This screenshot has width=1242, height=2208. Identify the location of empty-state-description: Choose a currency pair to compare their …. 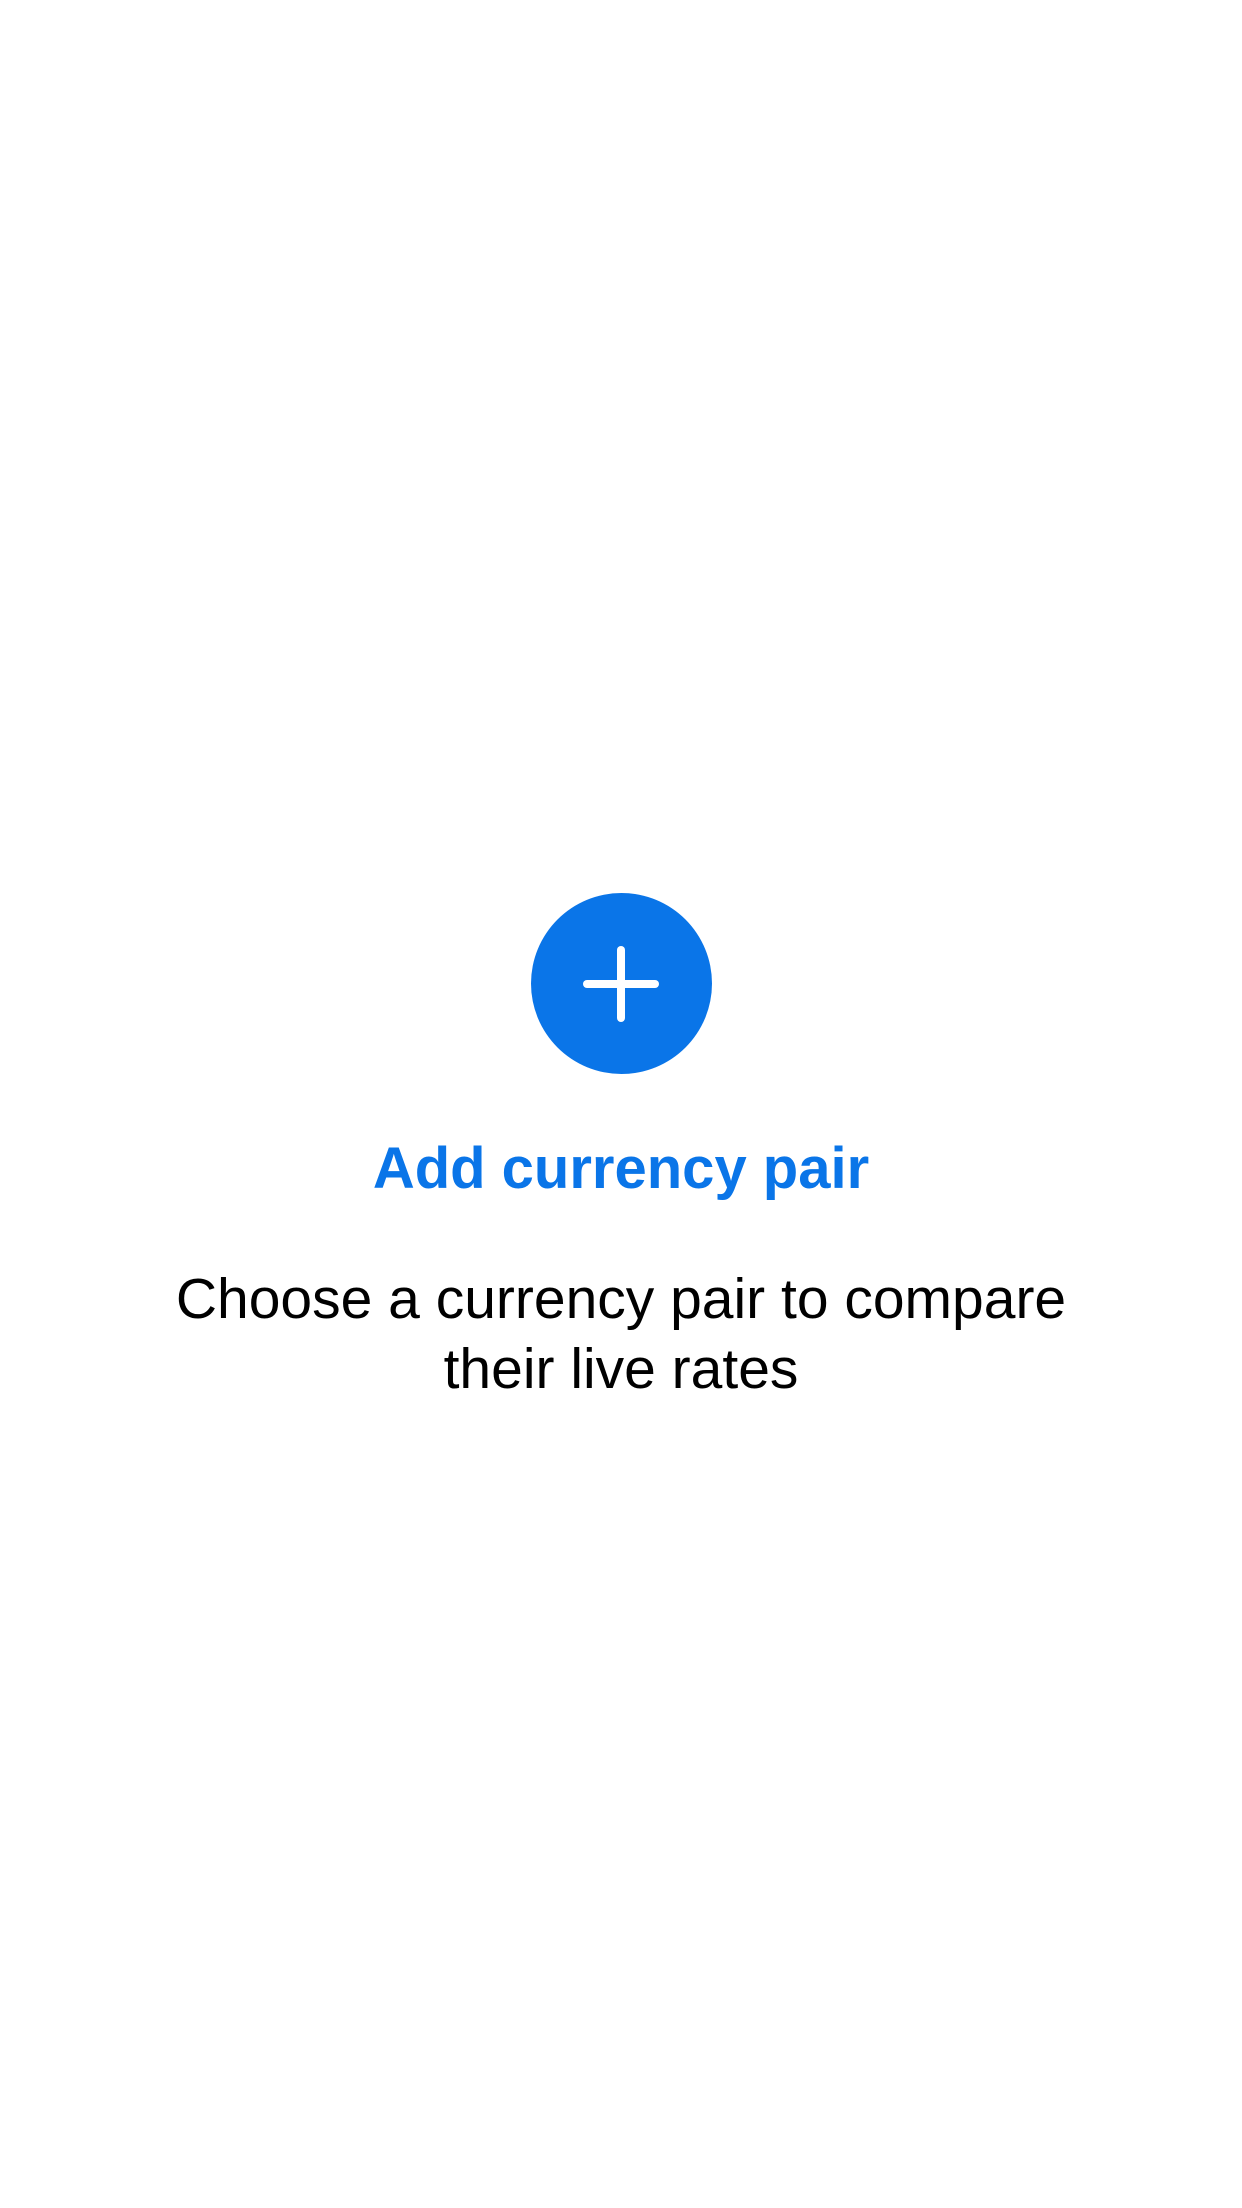
(621, 1334).